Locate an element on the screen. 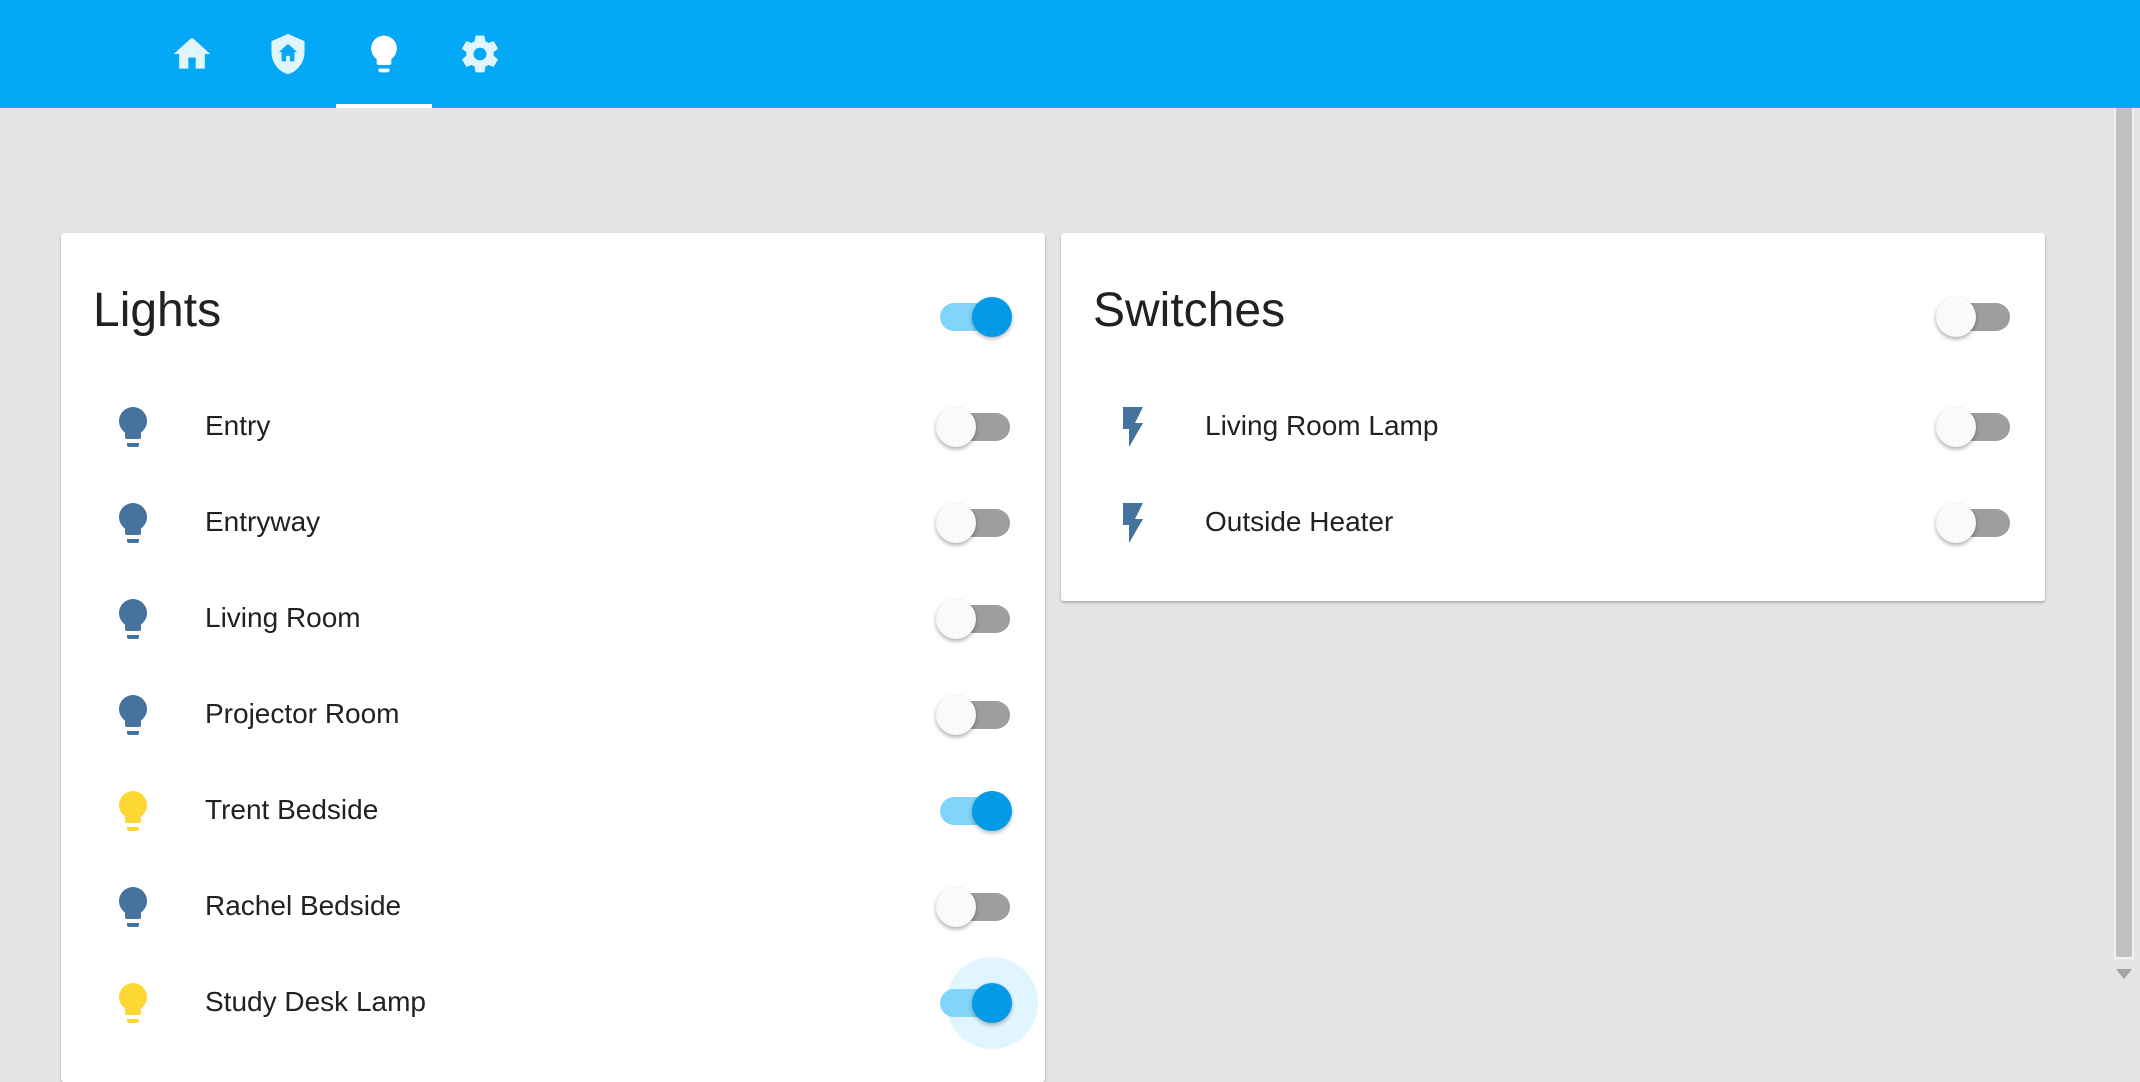 This screenshot has height=1082, width=2140. tab-lights is located at coordinates (384, 54).